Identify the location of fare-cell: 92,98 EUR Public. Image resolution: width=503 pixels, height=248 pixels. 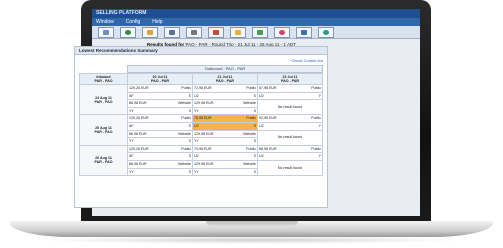
(290, 118).